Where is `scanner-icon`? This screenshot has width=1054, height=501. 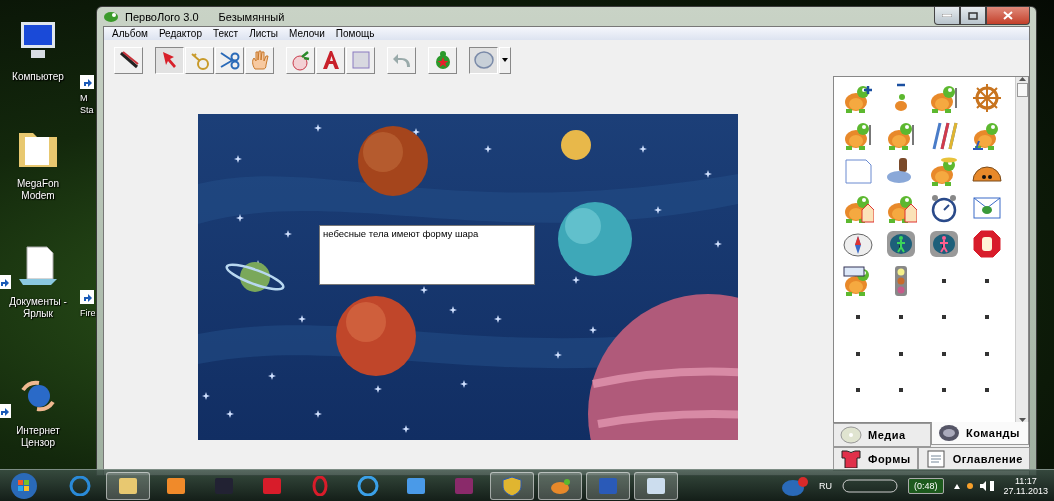 scanner-icon is located at coordinates (224, 485).